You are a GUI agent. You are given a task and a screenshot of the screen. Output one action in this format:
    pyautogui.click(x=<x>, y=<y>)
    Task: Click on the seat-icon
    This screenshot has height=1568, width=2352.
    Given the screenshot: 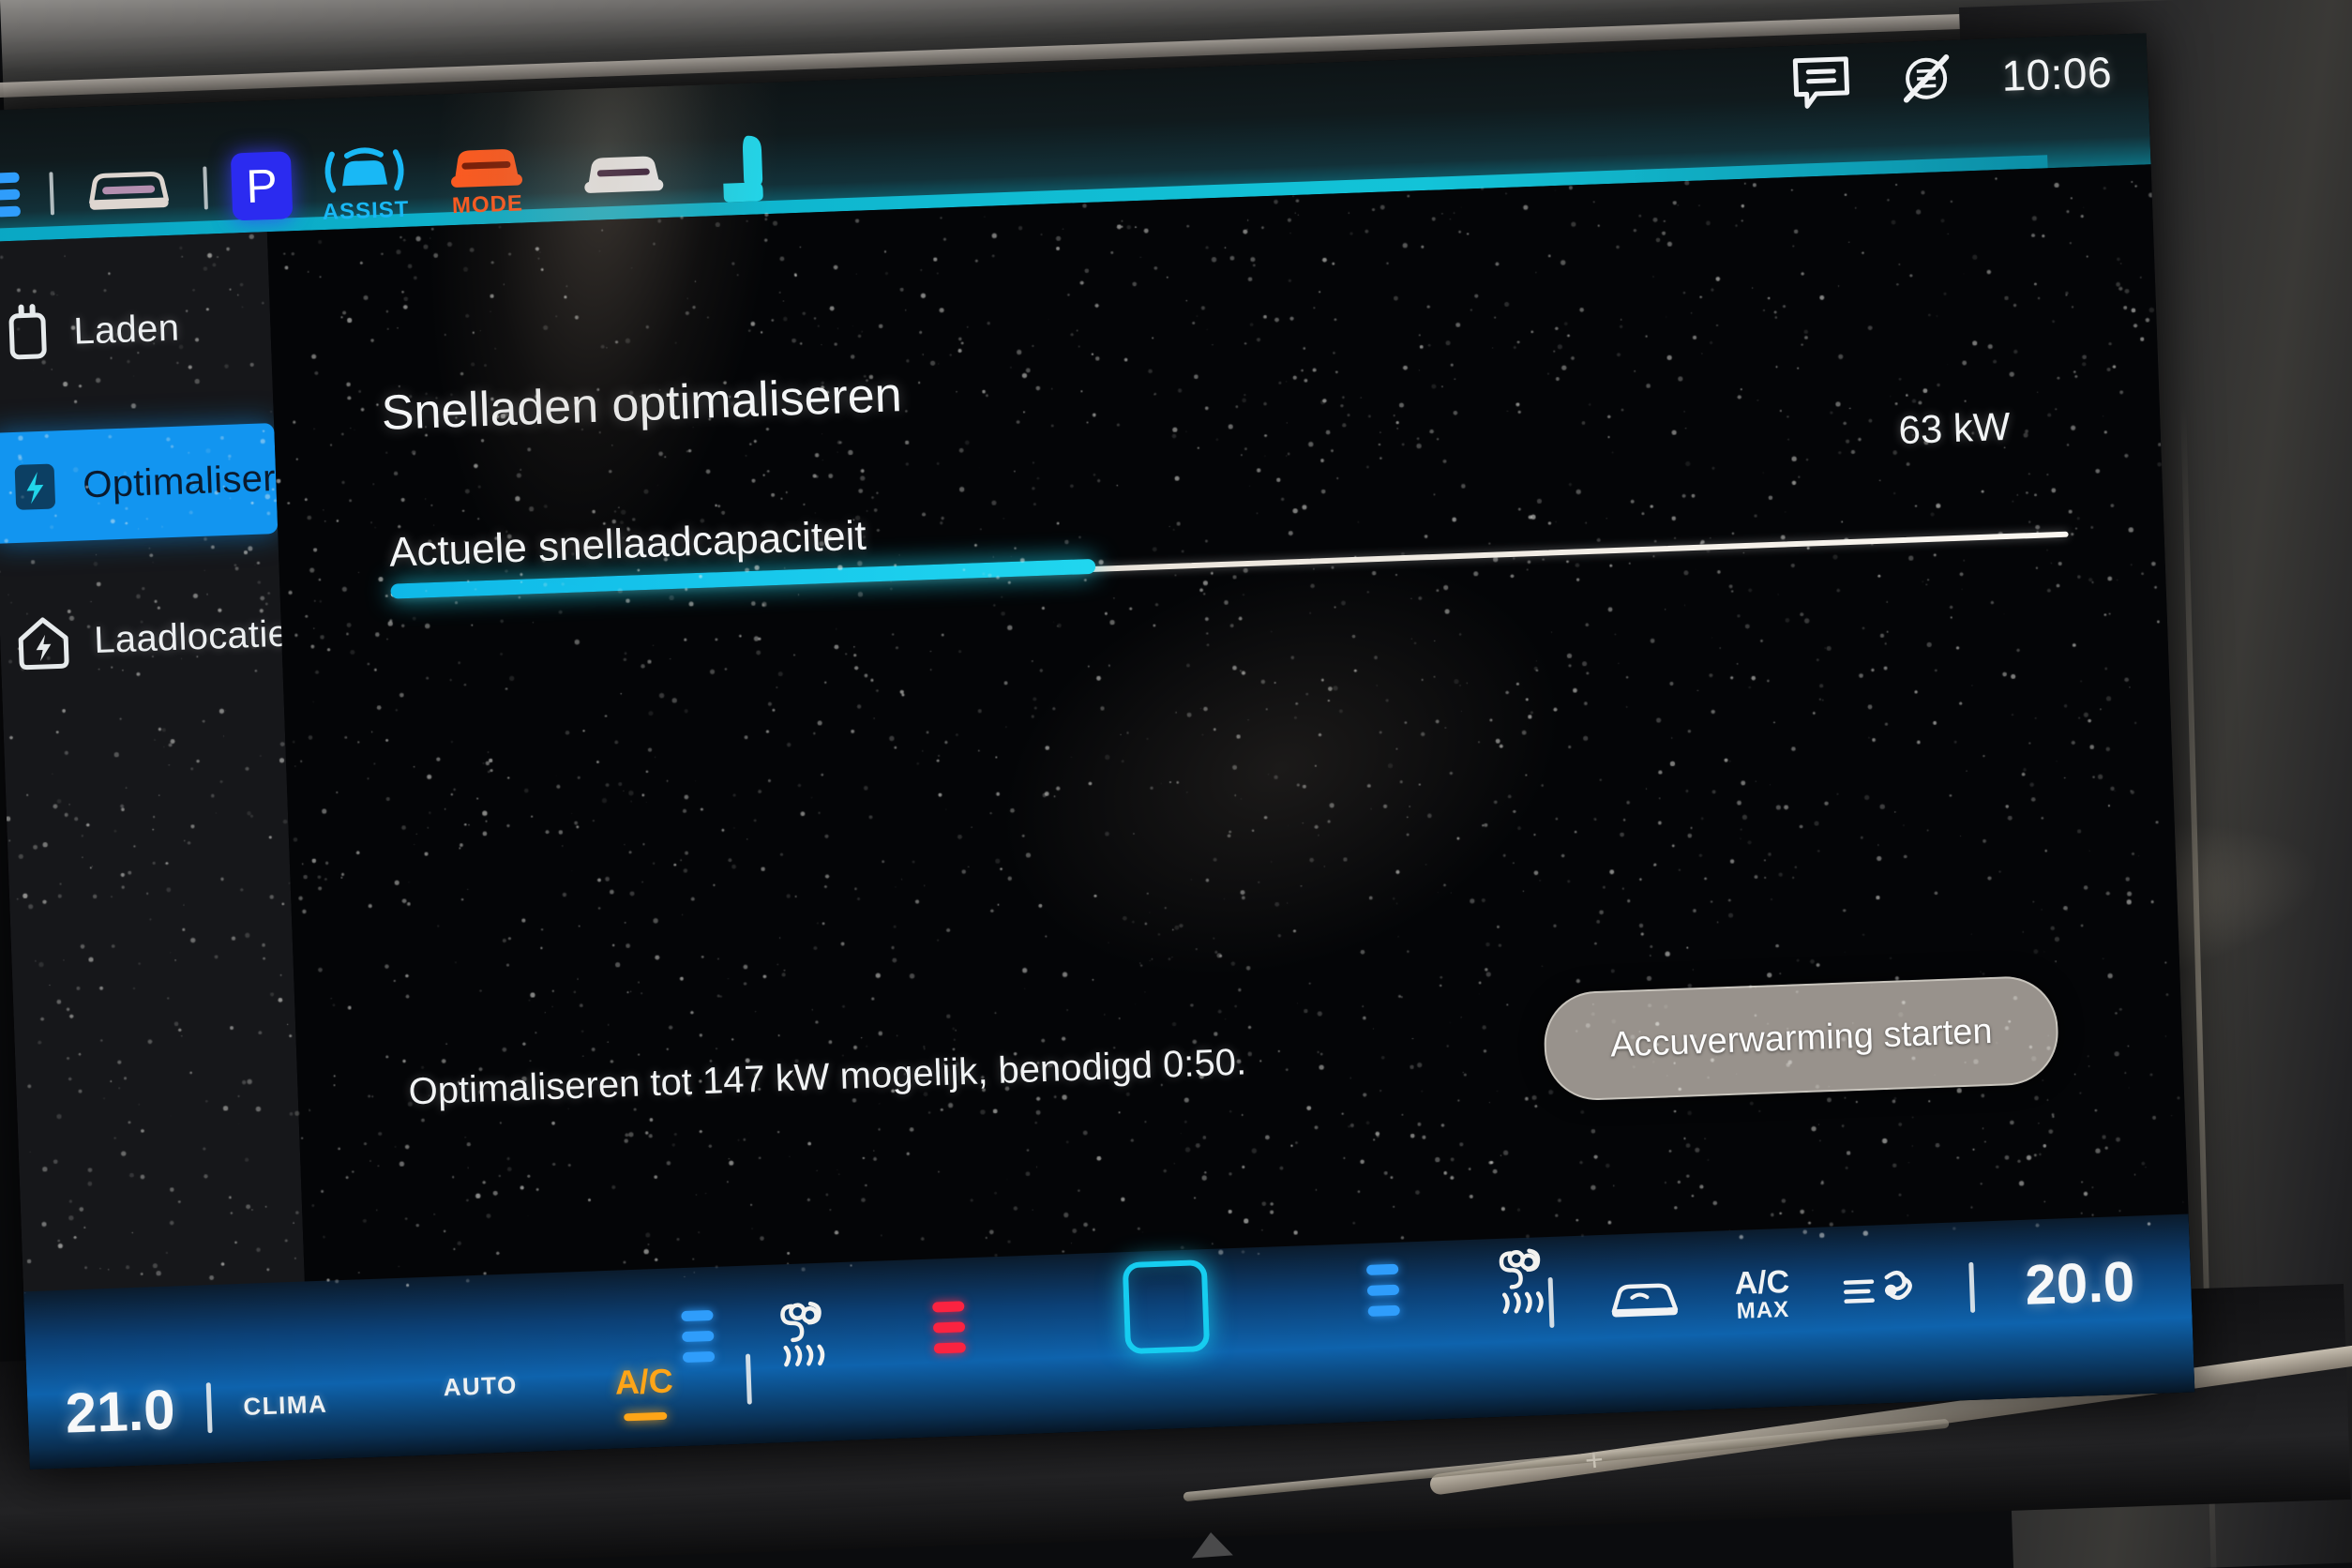 What is the action you would take?
    pyautogui.click(x=752, y=169)
    